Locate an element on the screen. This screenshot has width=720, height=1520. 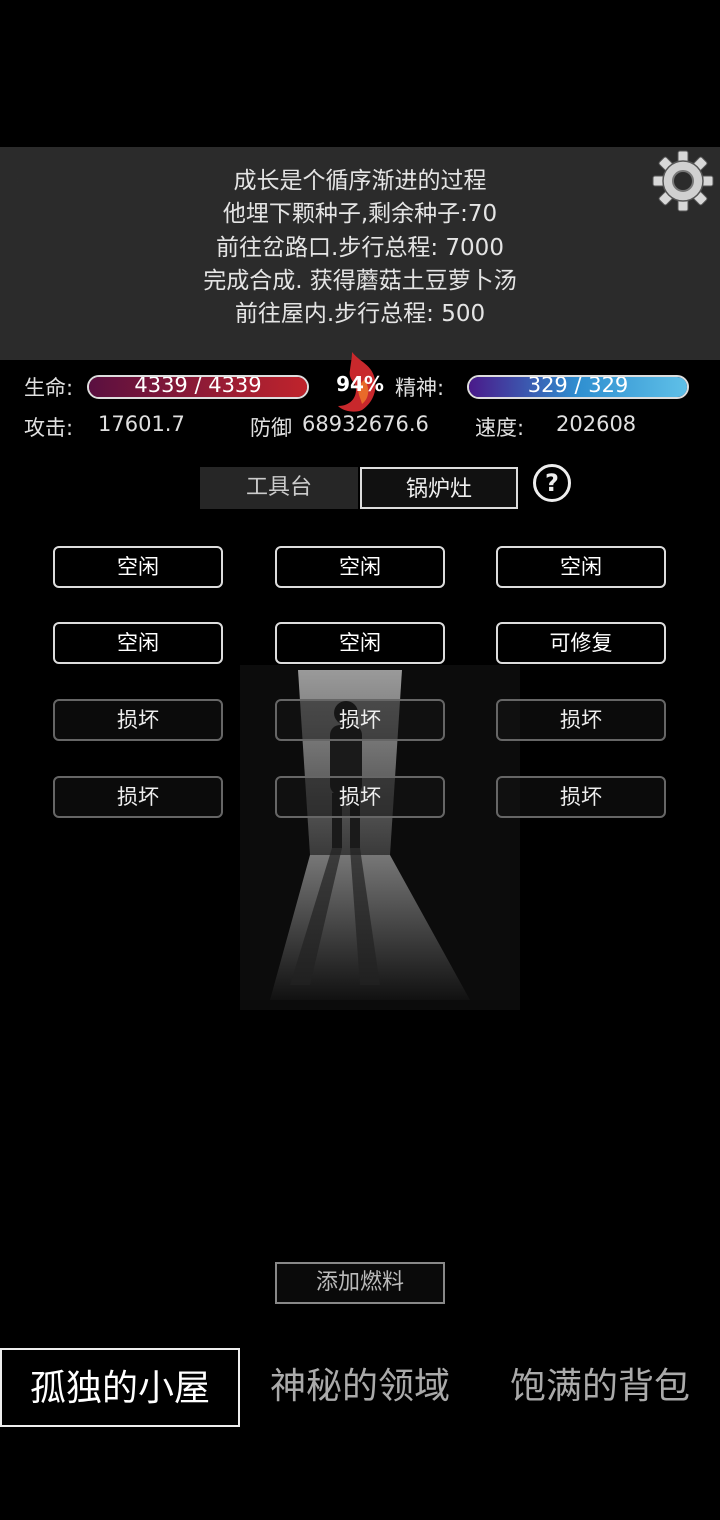
nav-tab-hut: 孤独的小屋 is located at coordinates (120, 1387).